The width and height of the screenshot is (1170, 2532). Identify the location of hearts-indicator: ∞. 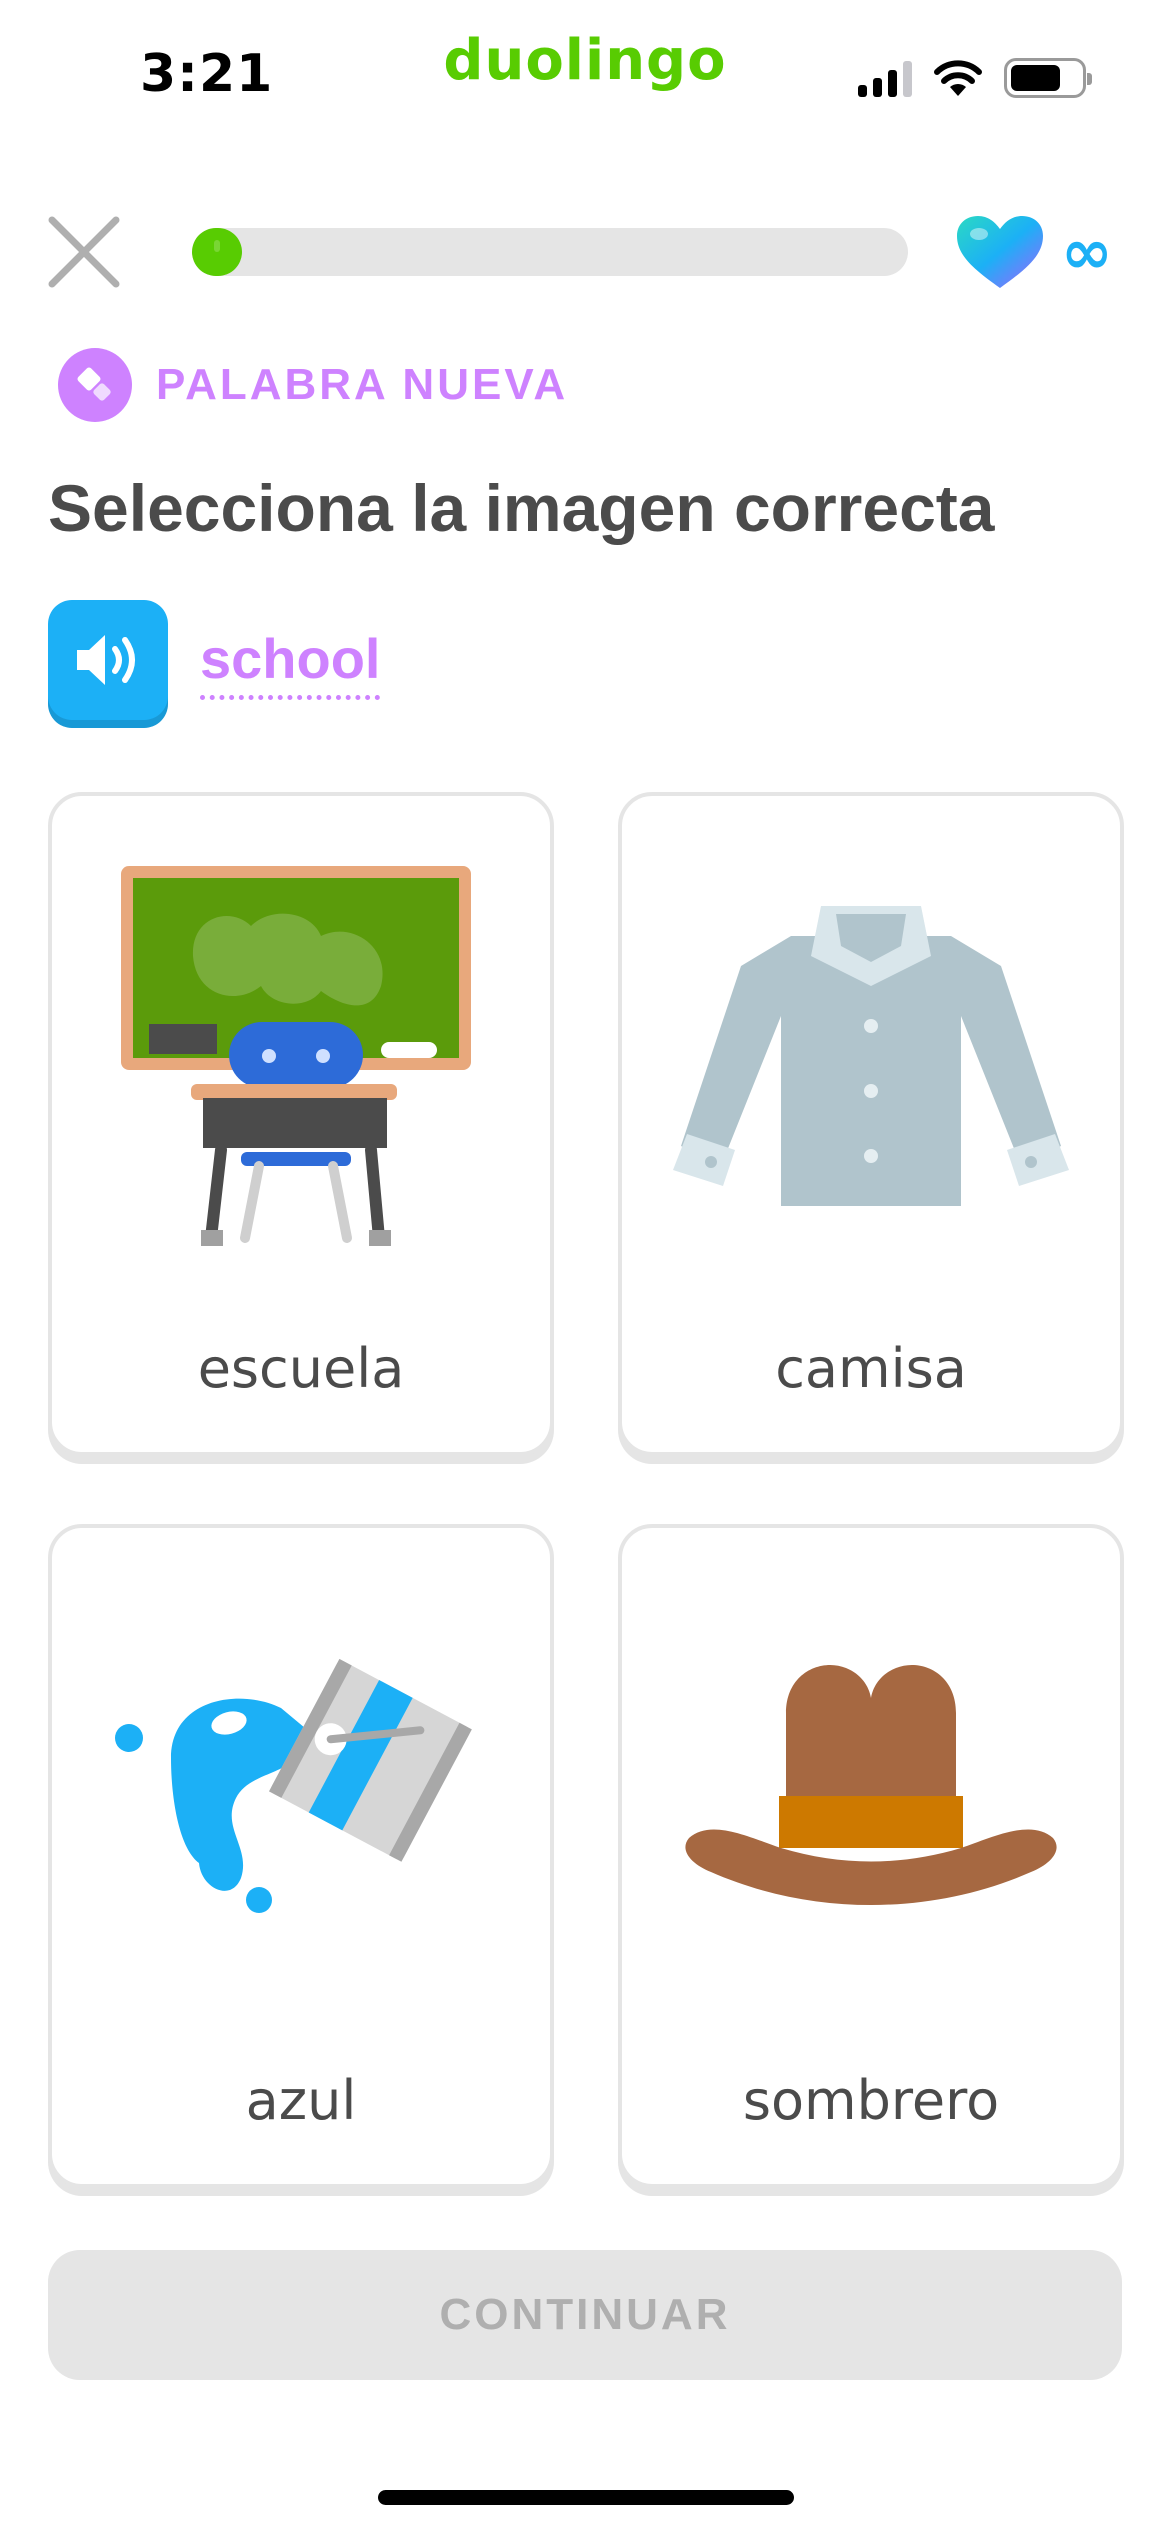
(1034, 252).